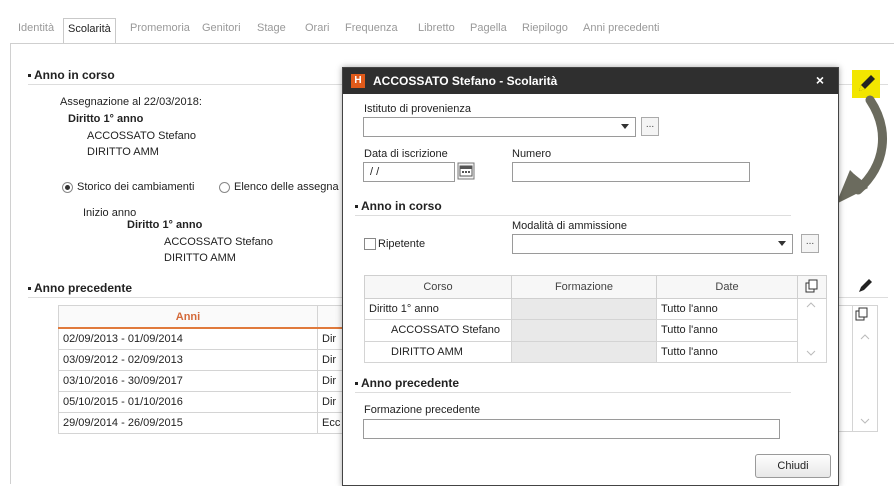  I want to click on start-year-name: ACCOSSATO Stefano, so click(219, 242).